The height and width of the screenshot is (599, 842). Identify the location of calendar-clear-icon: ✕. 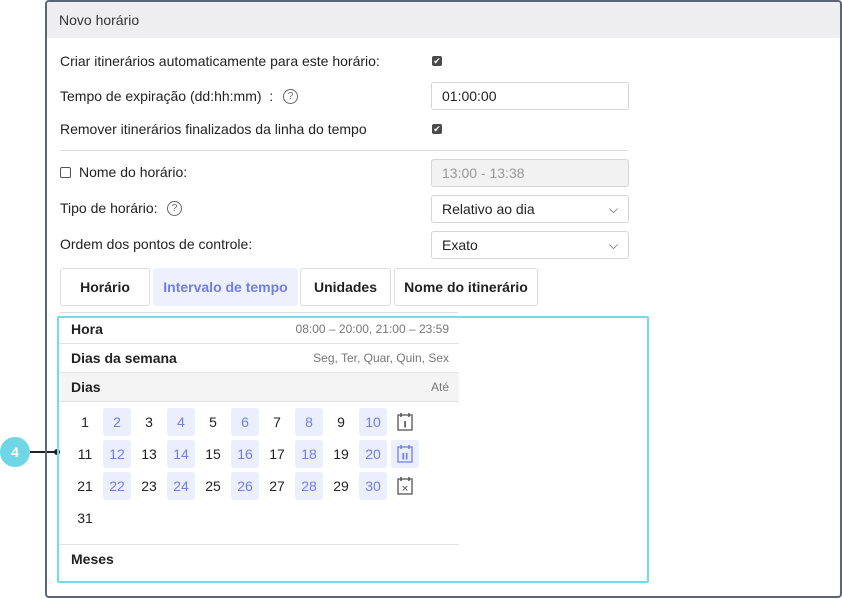
(405, 486).